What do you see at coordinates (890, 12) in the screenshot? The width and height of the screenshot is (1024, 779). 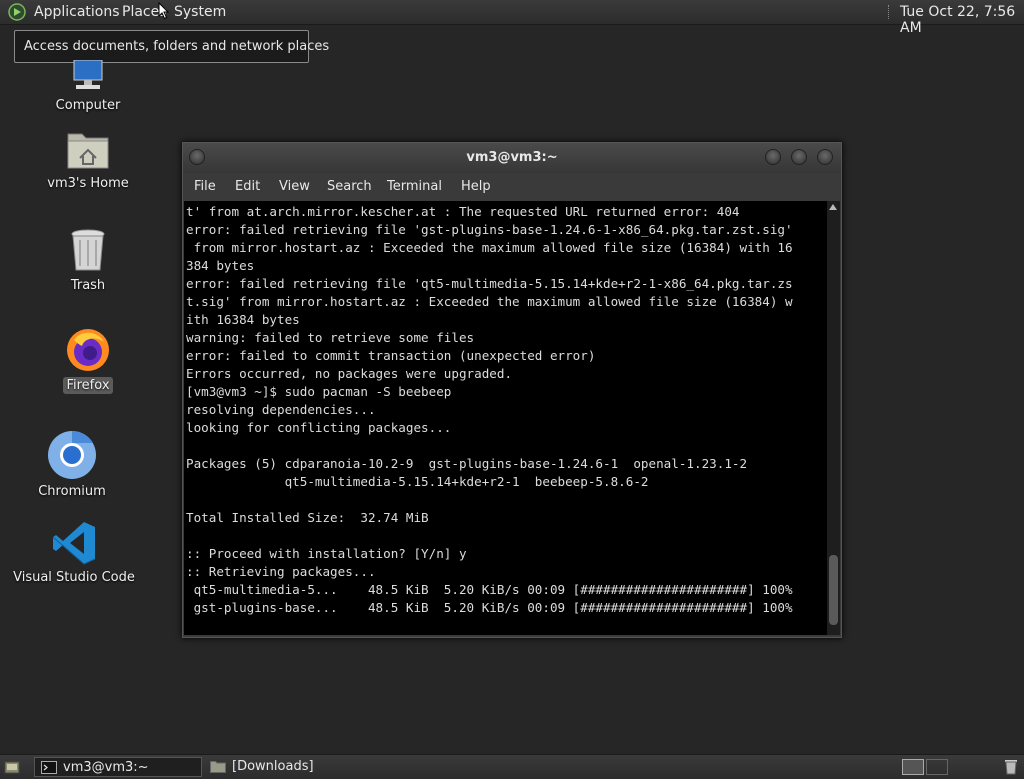 I see `panel-separator` at bounding box center [890, 12].